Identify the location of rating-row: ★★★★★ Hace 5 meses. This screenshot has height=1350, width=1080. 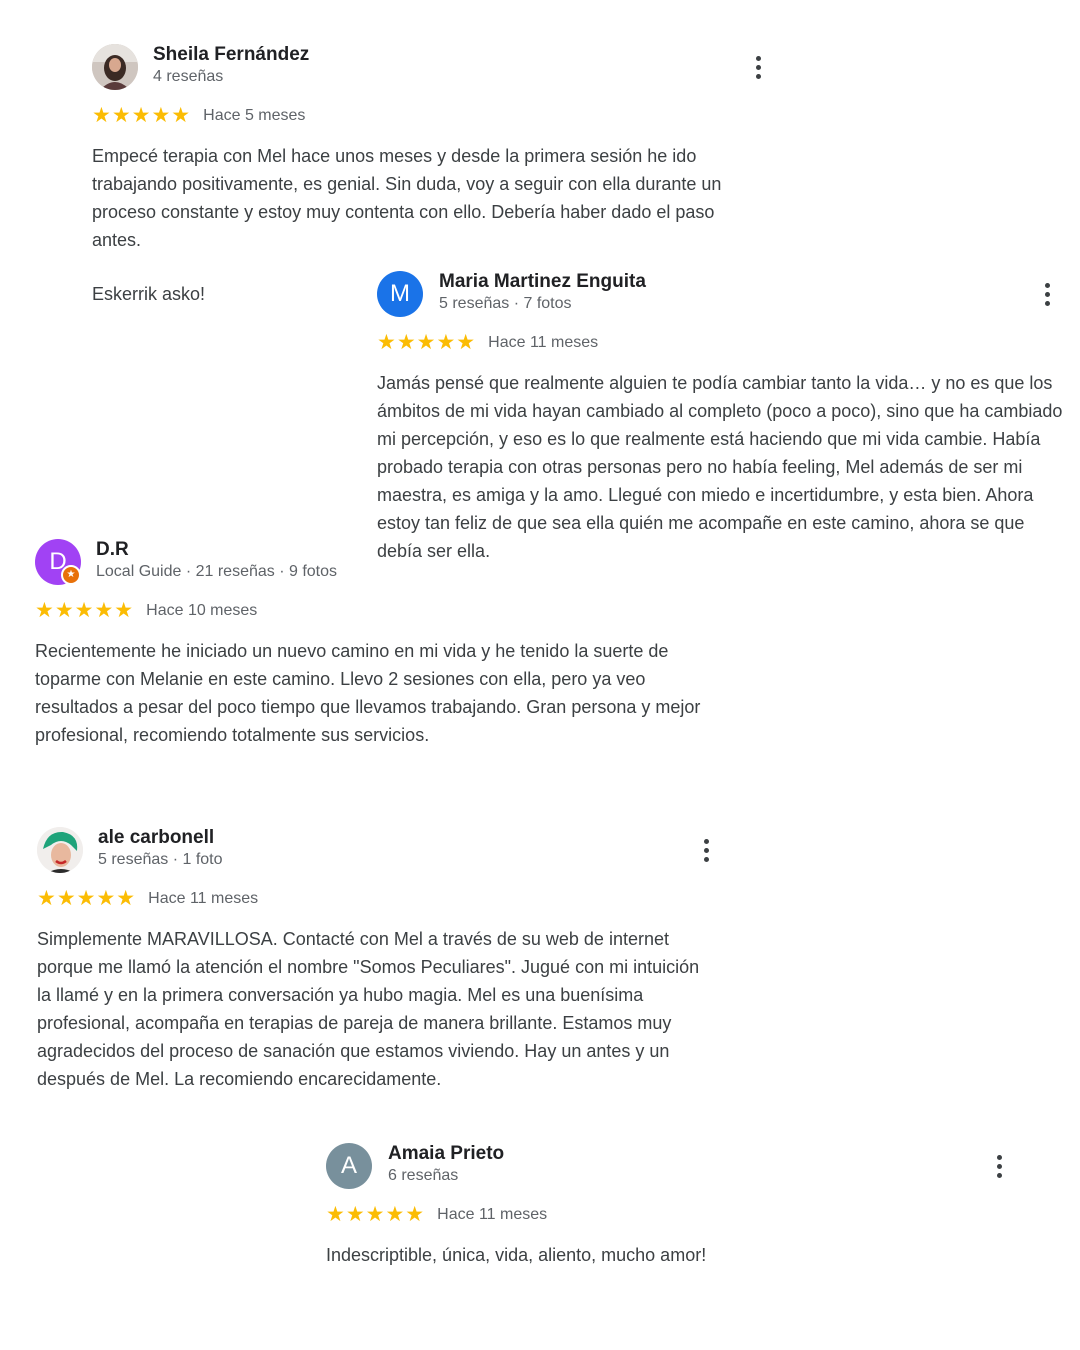
(198, 115).